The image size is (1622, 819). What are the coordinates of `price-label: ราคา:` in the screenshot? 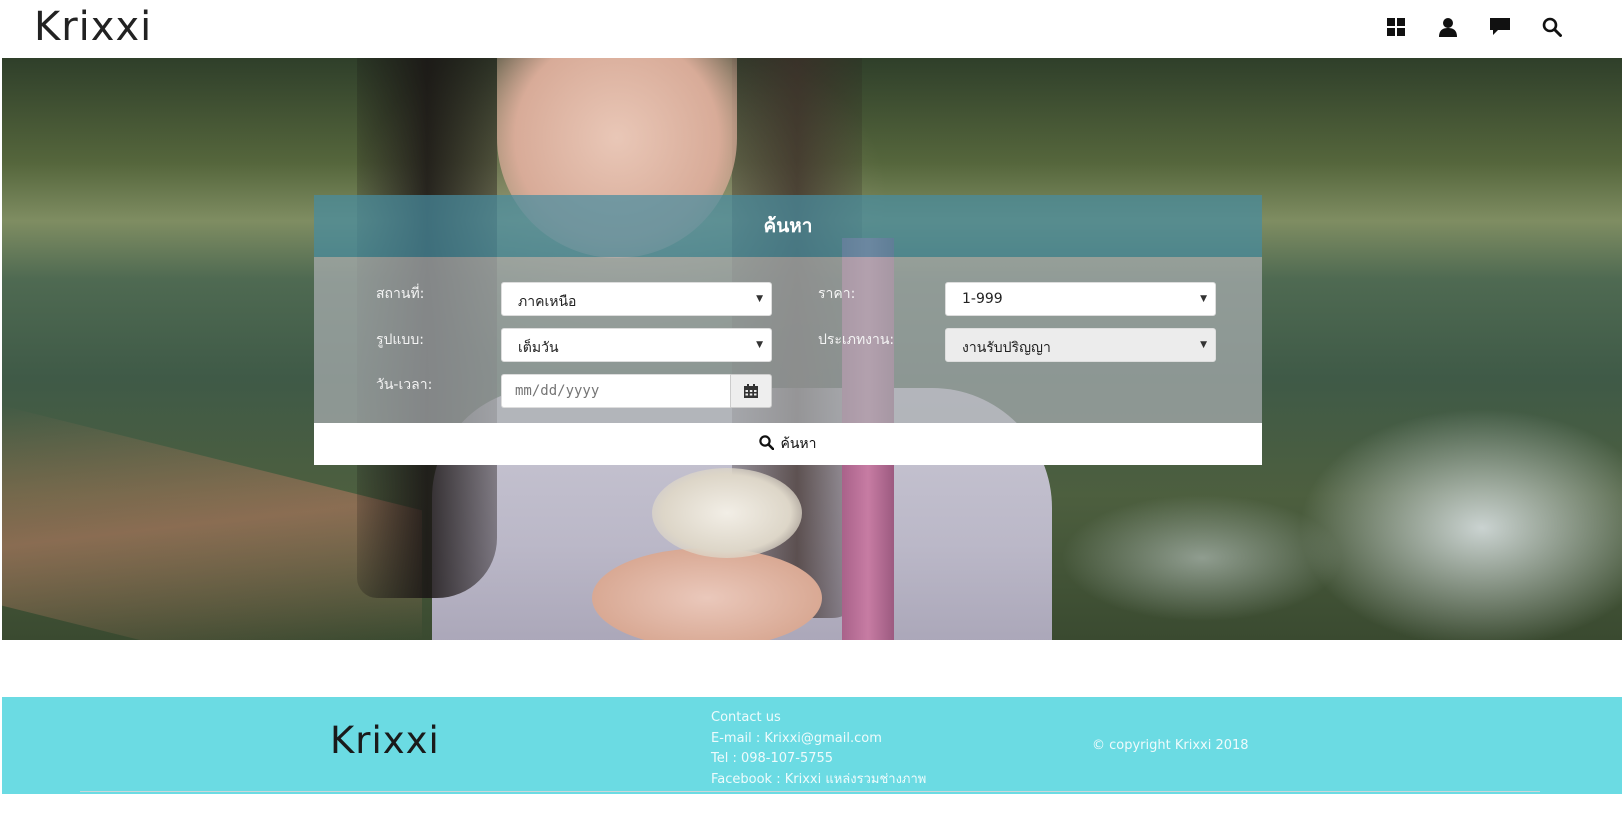 It's located at (837, 294).